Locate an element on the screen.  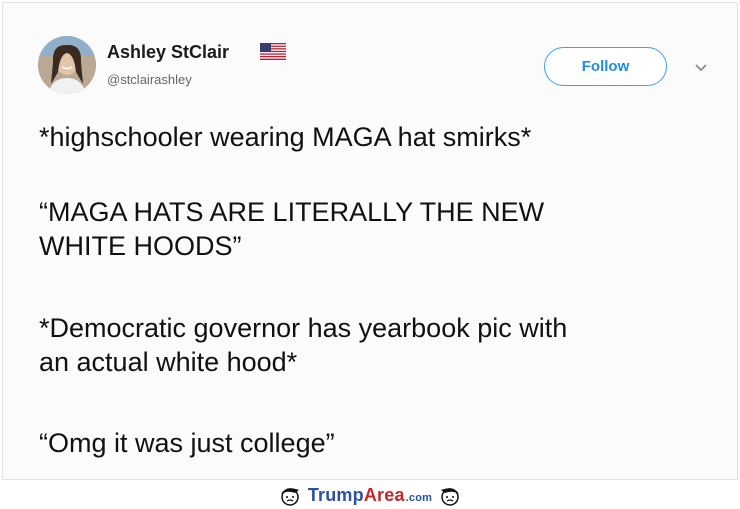
watermark-brand-trump: Trump is located at coordinates (335, 495).